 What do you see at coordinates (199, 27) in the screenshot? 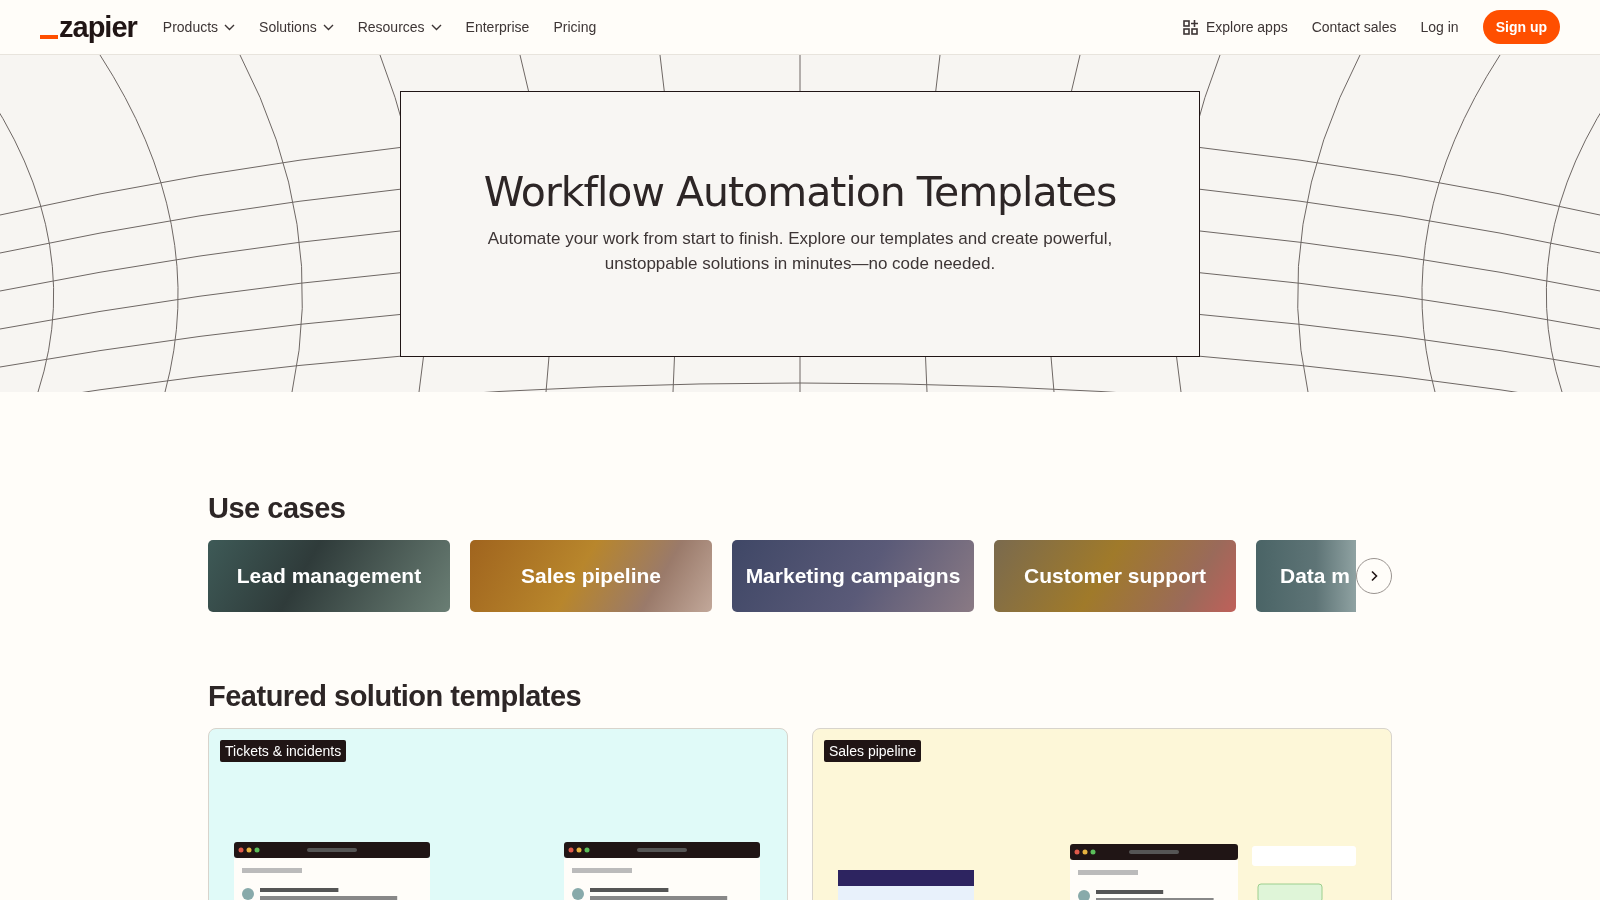
I see `nav-menu-item: Products` at bounding box center [199, 27].